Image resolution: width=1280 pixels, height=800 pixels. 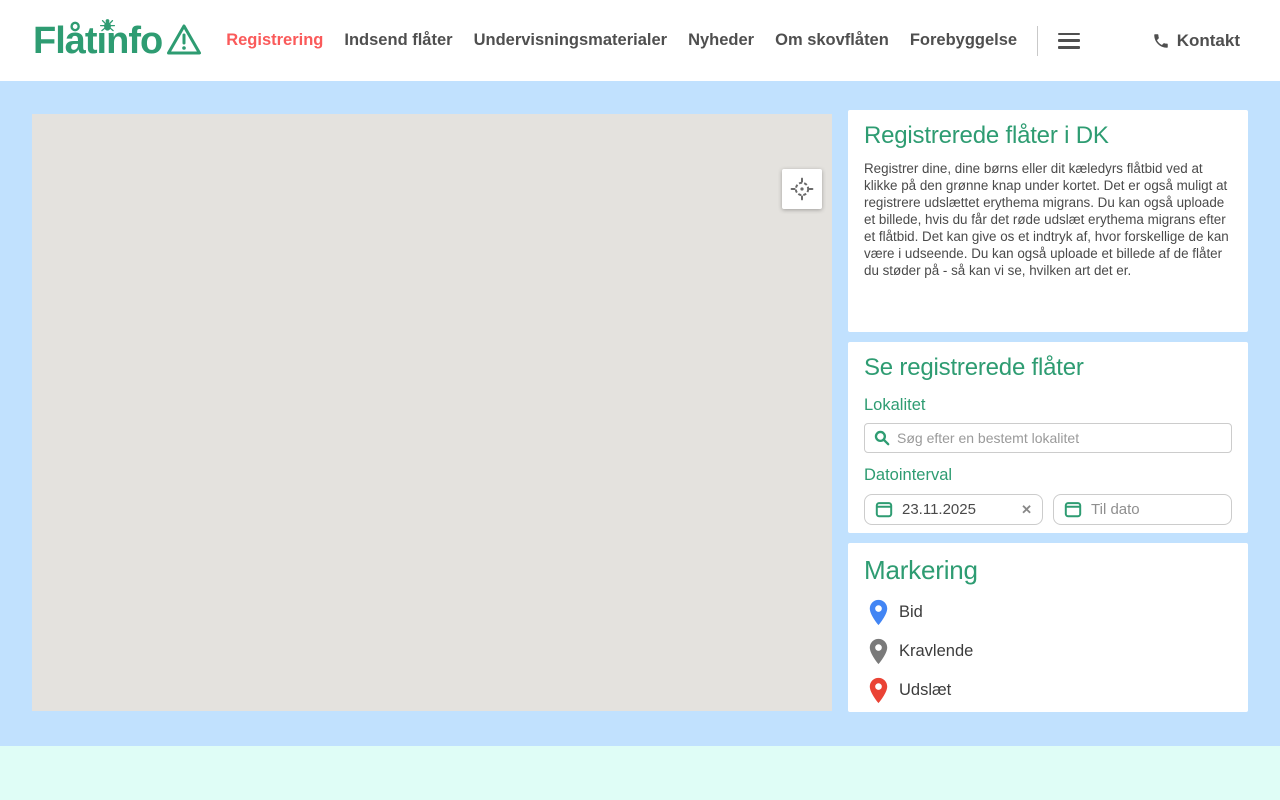 What do you see at coordinates (1048, 690) in the screenshot?
I see `legend-item-udslaet: Udslæt` at bounding box center [1048, 690].